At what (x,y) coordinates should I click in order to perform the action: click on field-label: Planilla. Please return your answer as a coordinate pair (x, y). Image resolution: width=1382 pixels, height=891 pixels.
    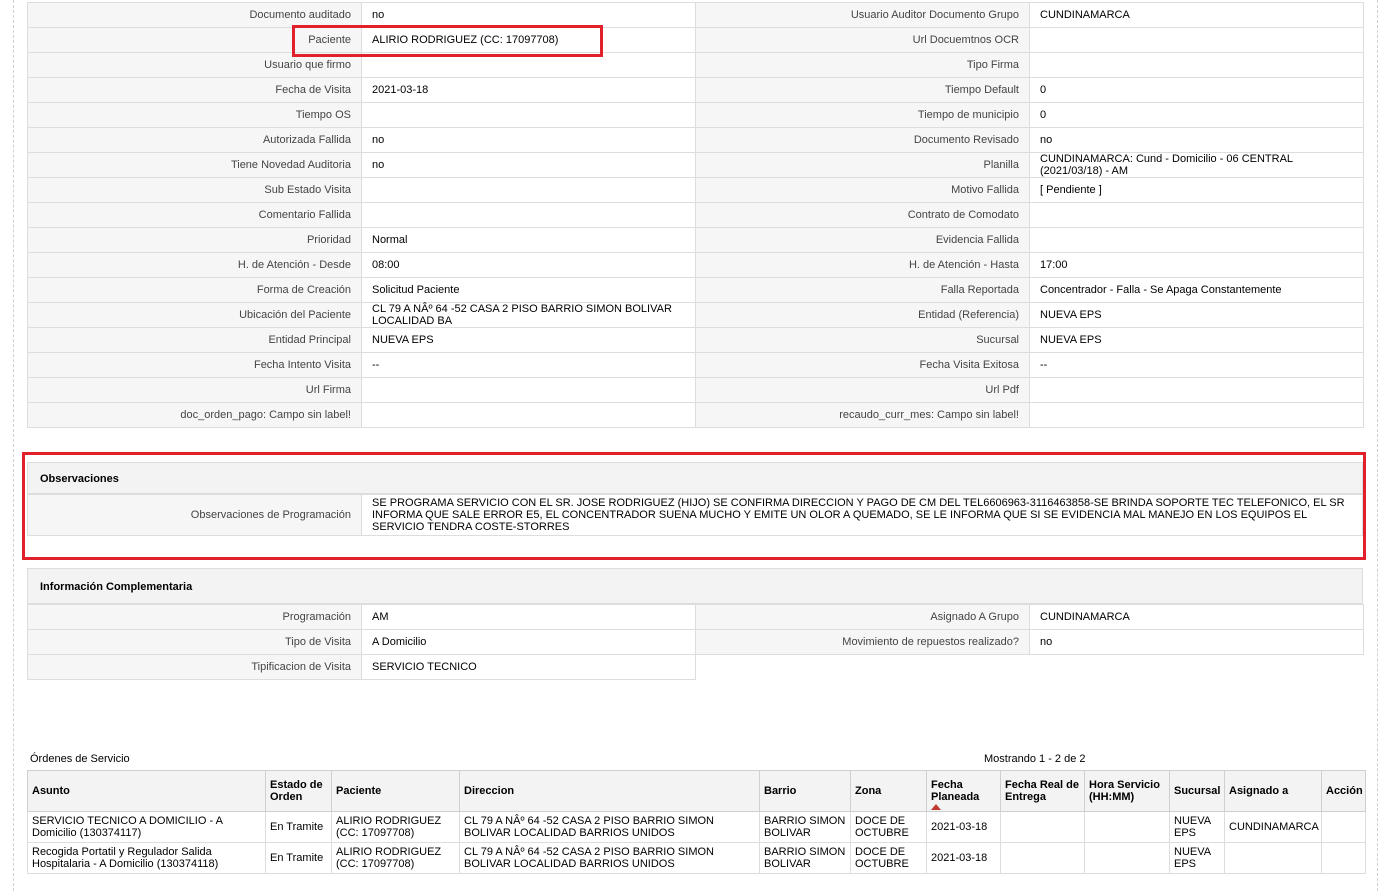
    Looking at the image, I should click on (862, 165).